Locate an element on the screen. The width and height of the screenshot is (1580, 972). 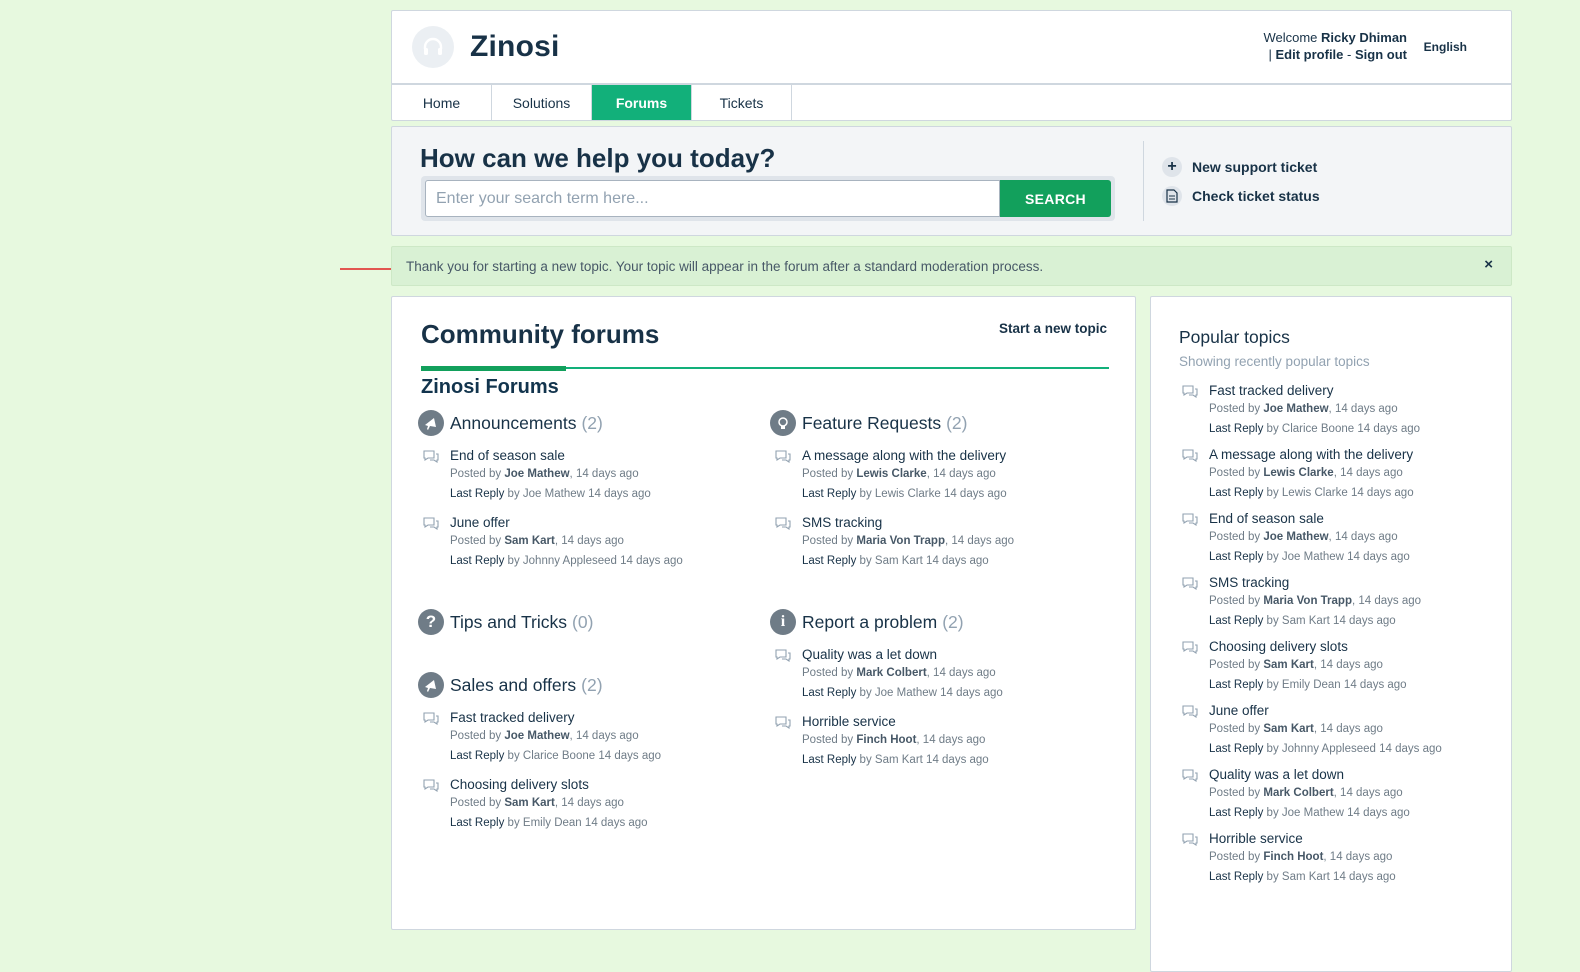
info-icon: i is located at coordinates (783, 622).